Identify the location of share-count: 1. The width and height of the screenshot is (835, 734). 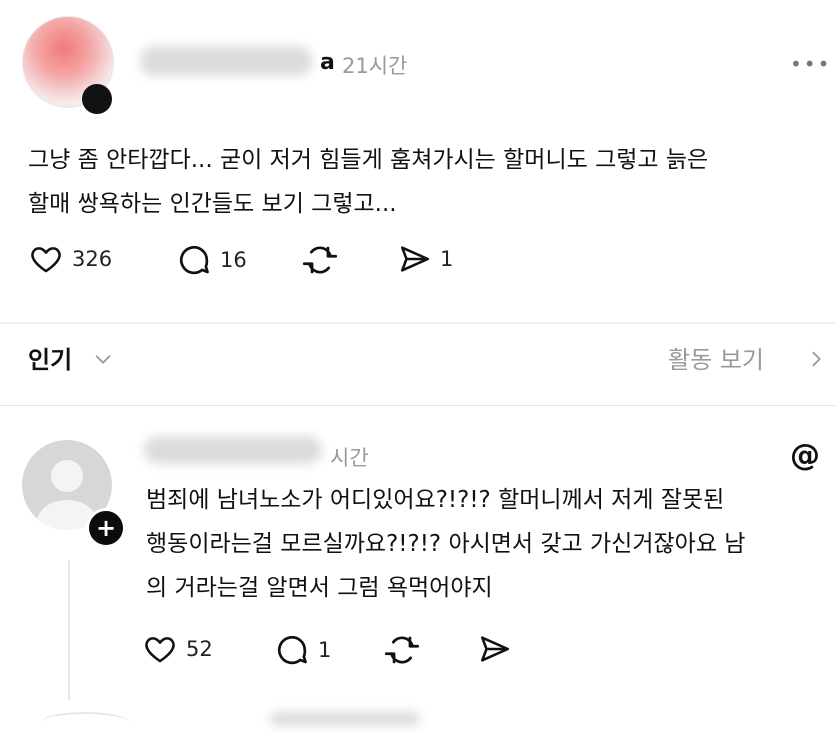
(447, 259).